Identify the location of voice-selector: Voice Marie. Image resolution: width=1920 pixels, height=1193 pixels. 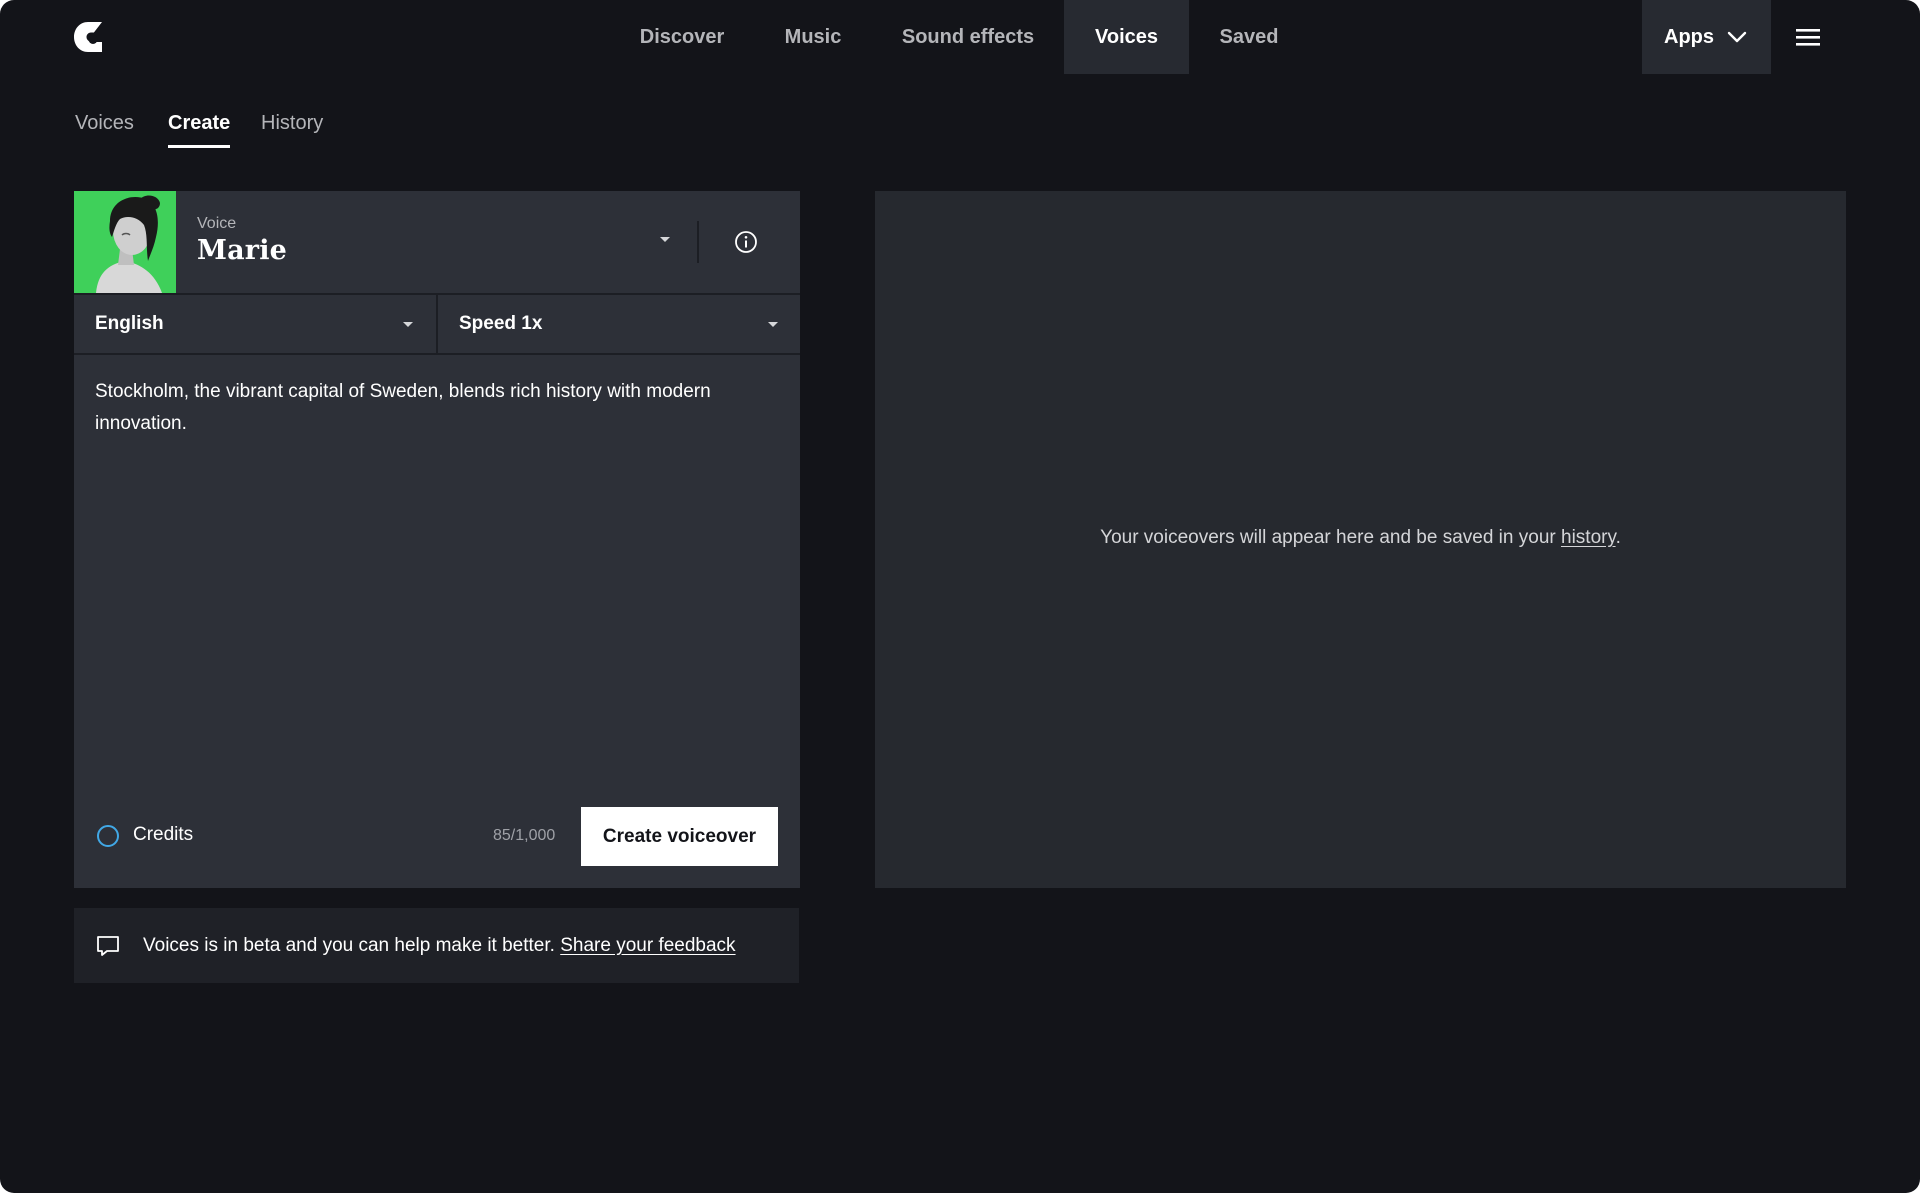
(437, 243).